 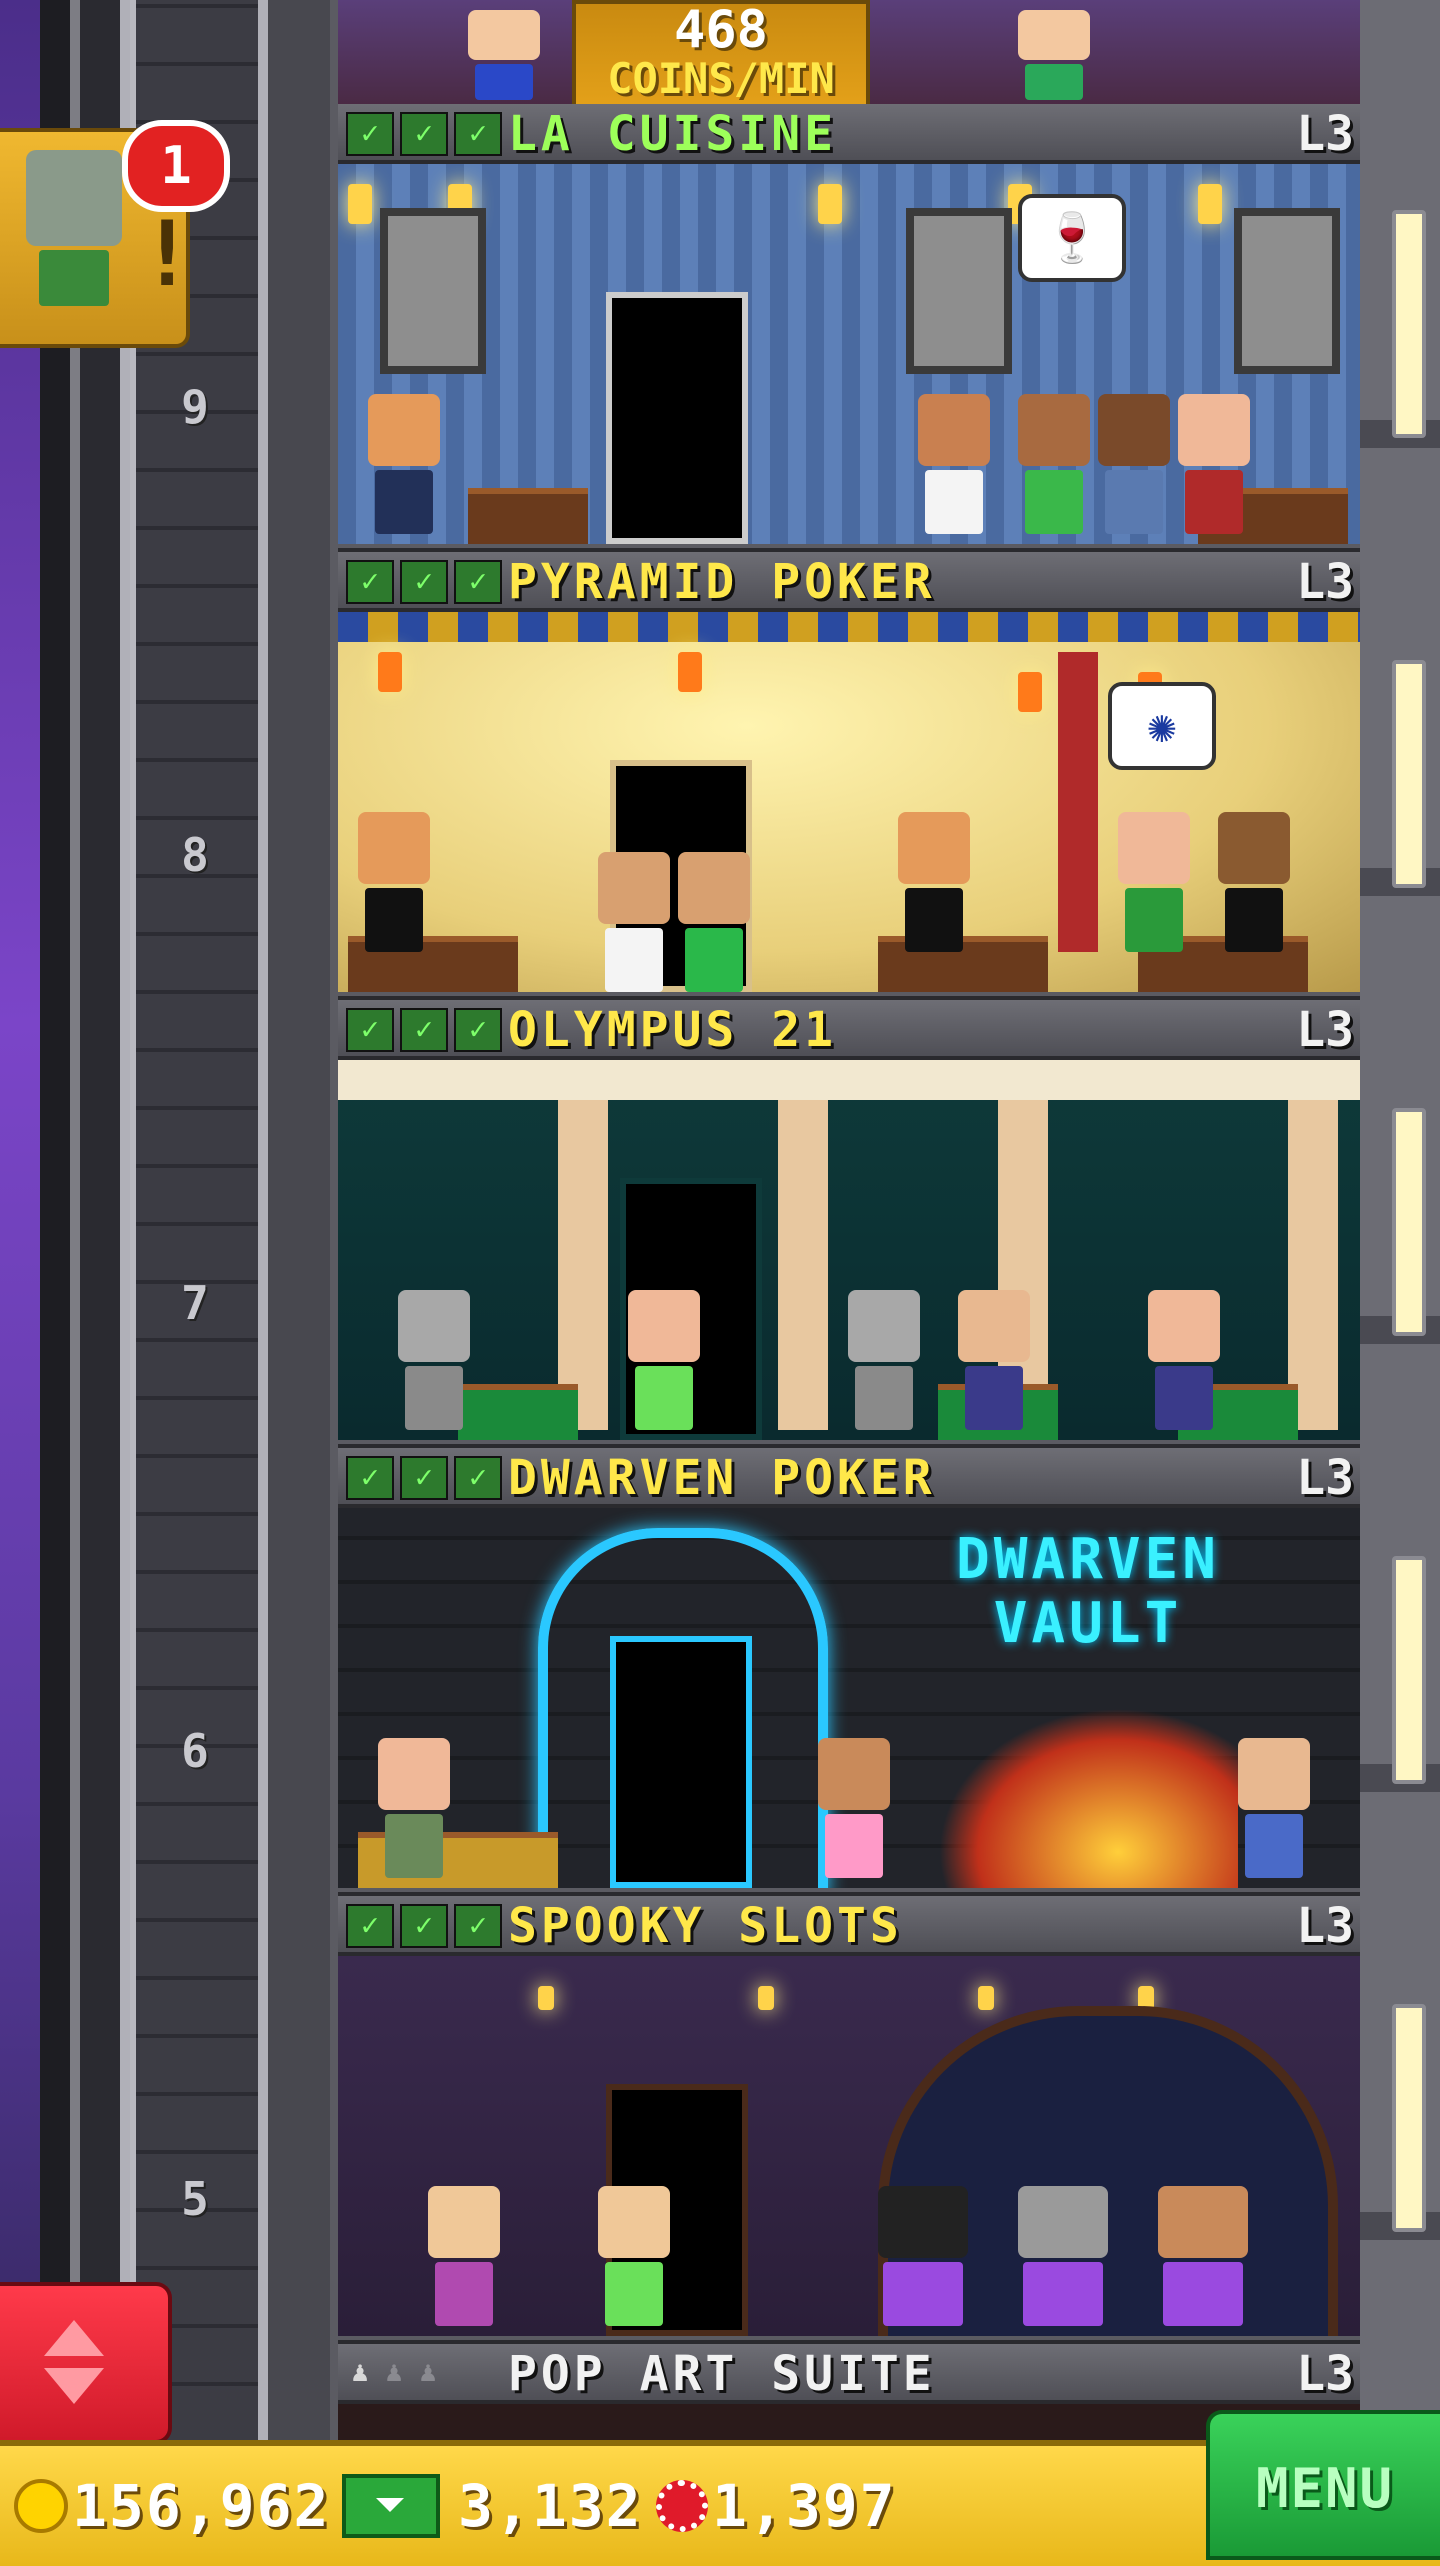 I want to click on coins-per-min-label: COINS/MIN, so click(x=721, y=78).